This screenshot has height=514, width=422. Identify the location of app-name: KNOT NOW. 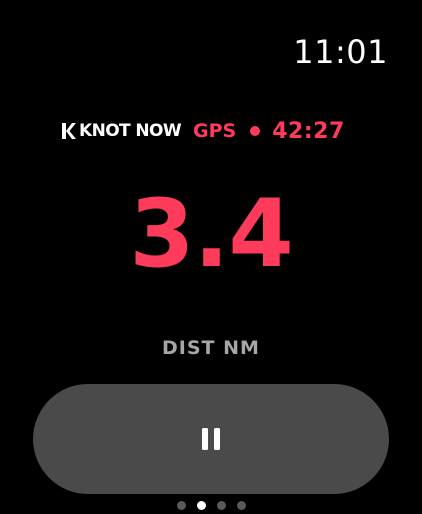
(130, 131).